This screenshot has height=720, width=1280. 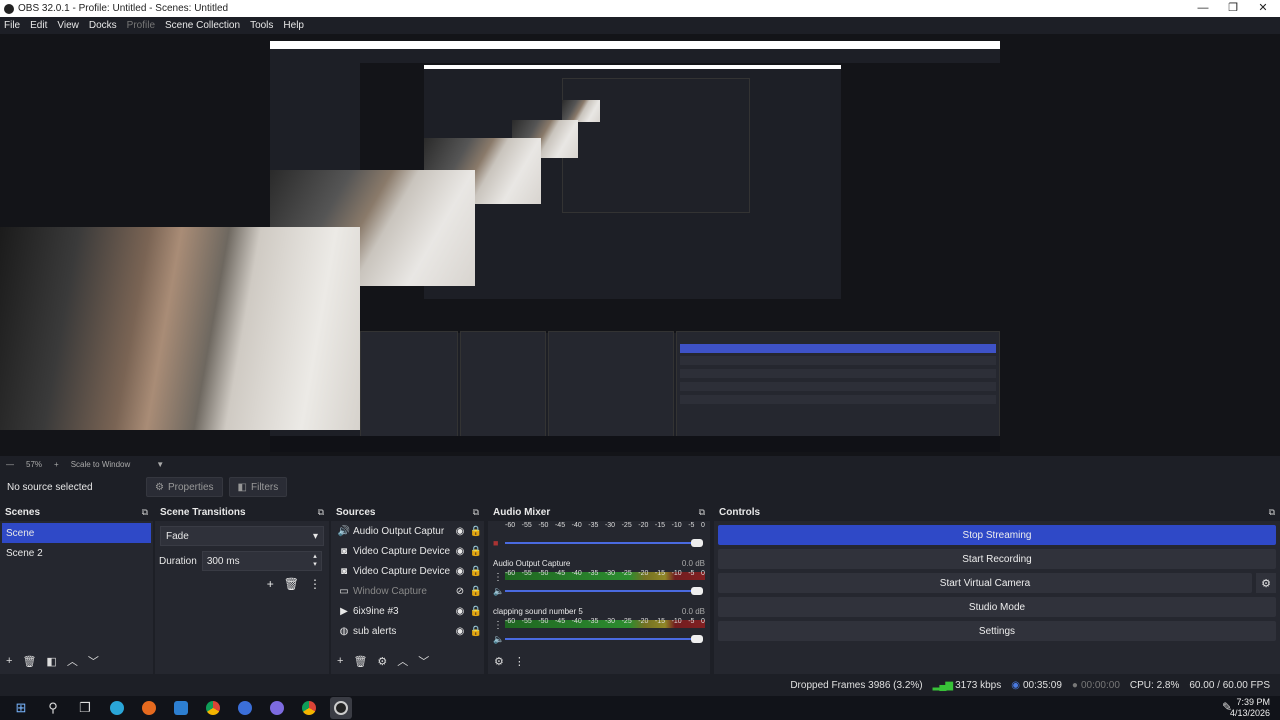 I want to click on meter-tick: 0, so click(x=702, y=621).